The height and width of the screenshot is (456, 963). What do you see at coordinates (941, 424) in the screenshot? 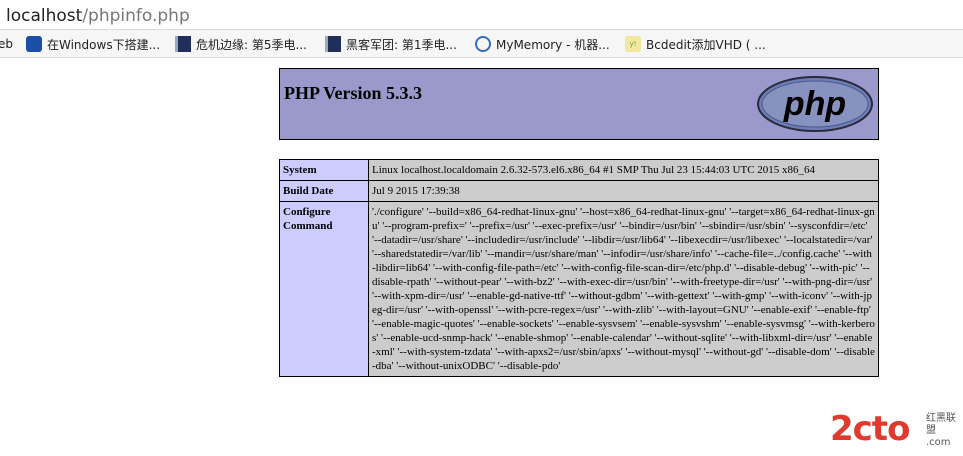
I see `watermark-sub-line1: 红黑联盟` at bounding box center [941, 424].